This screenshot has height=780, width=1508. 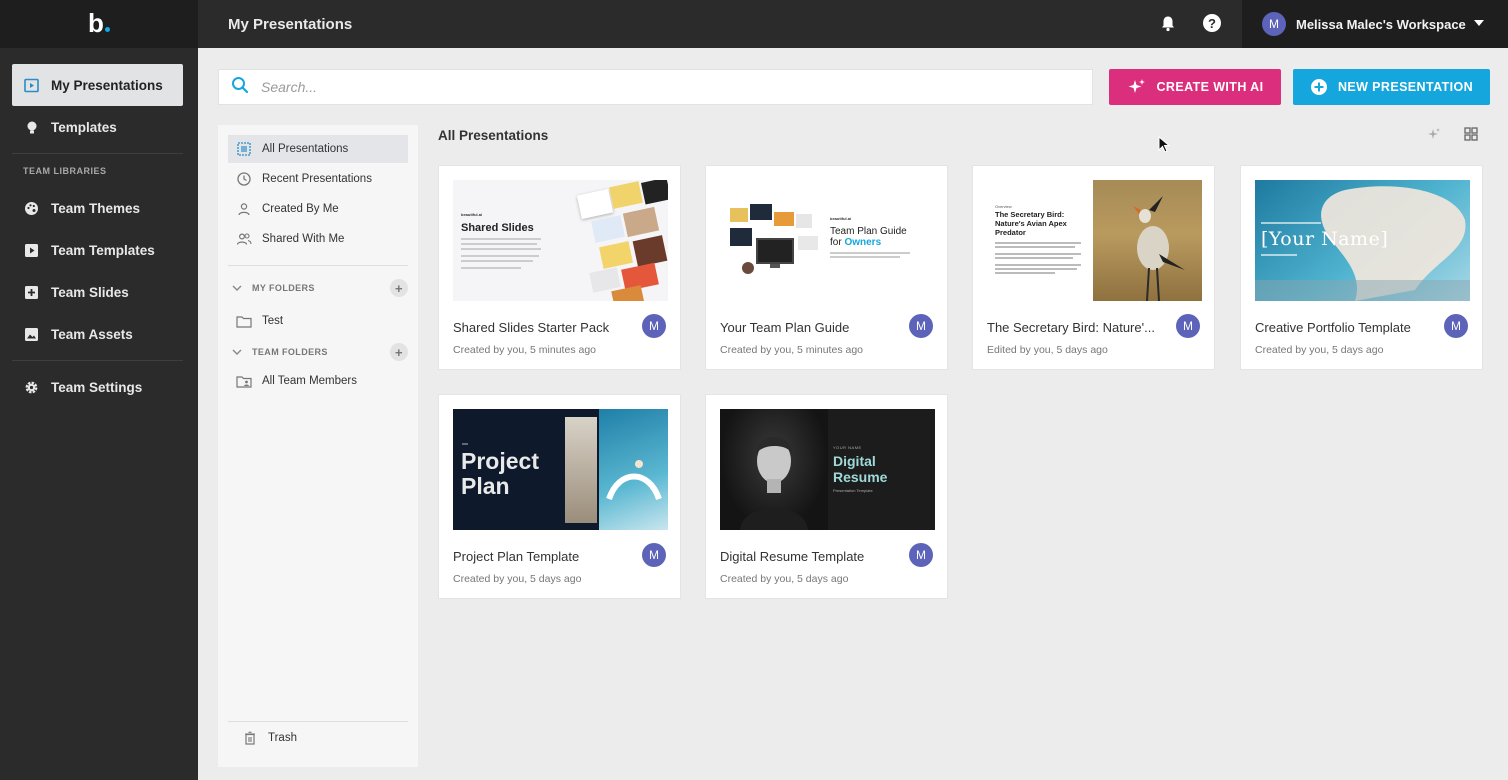 What do you see at coordinates (827, 240) in the screenshot?
I see `presentation-thumbnail: beautiful.ai Team Plan Guide for Owners` at bounding box center [827, 240].